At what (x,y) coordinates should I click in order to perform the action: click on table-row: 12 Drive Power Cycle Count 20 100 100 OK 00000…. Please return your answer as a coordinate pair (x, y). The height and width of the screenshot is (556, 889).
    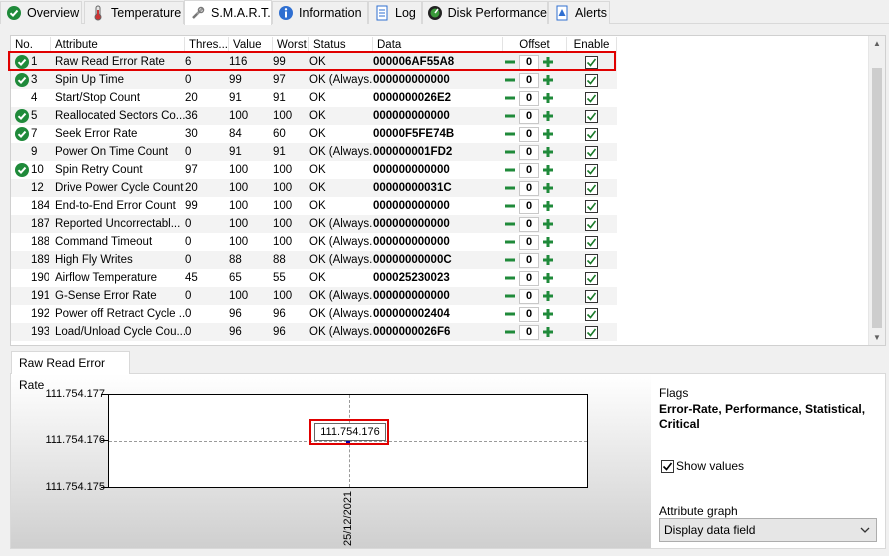
    Looking at the image, I should click on (314, 188).